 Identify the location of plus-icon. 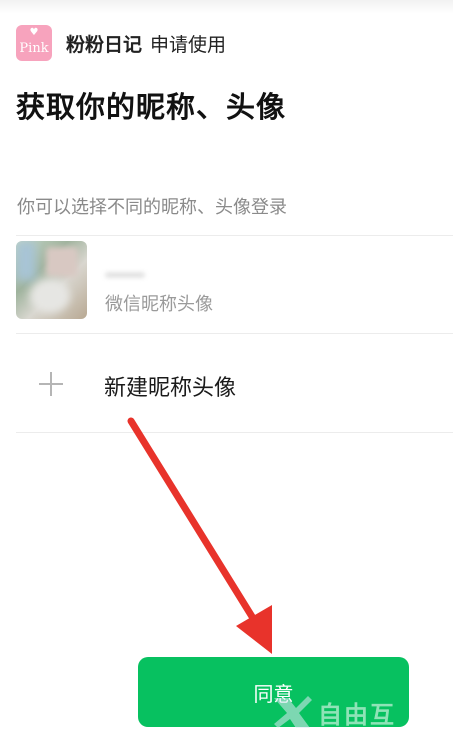
(51, 384).